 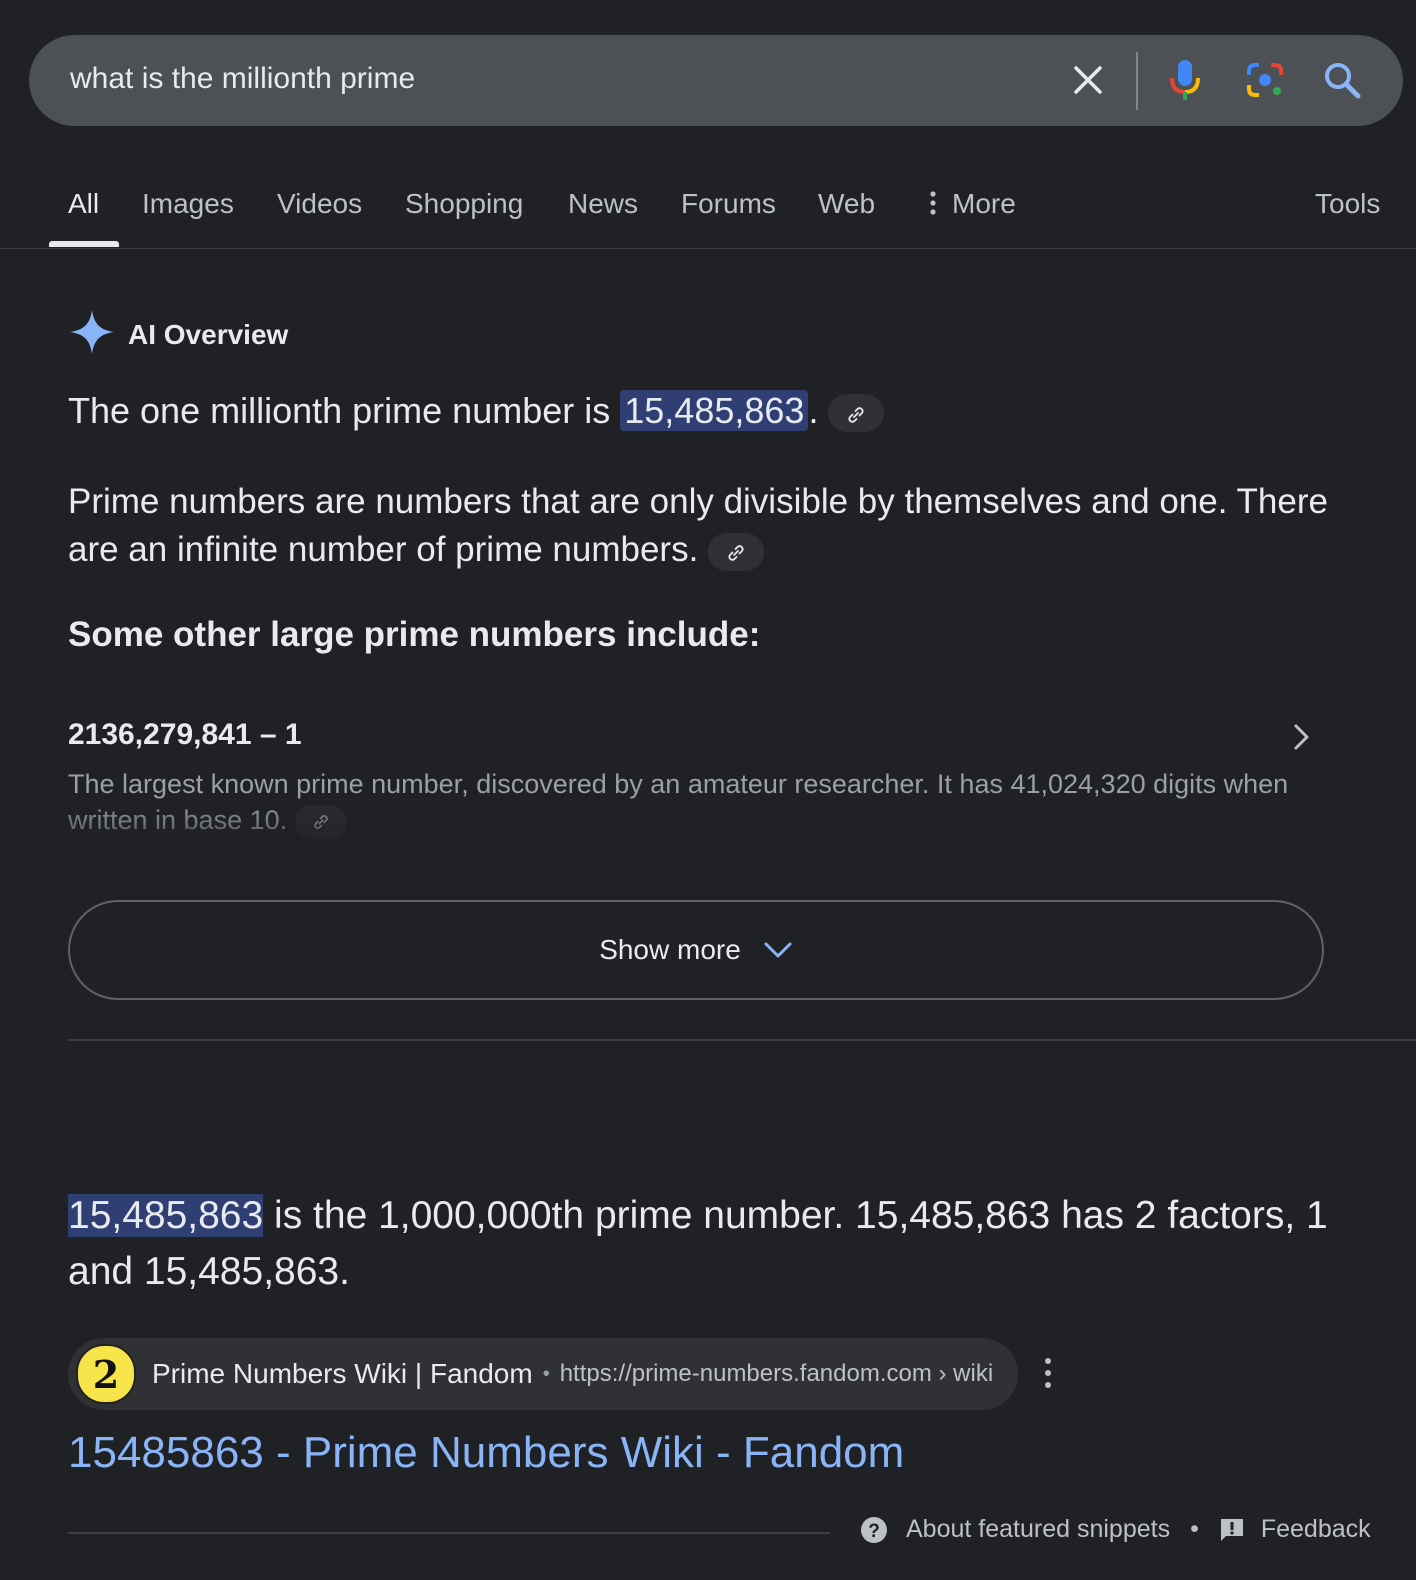 What do you see at coordinates (1347, 204) in the screenshot?
I see `tools-button: Tools` at bounding box center [1347, 204].